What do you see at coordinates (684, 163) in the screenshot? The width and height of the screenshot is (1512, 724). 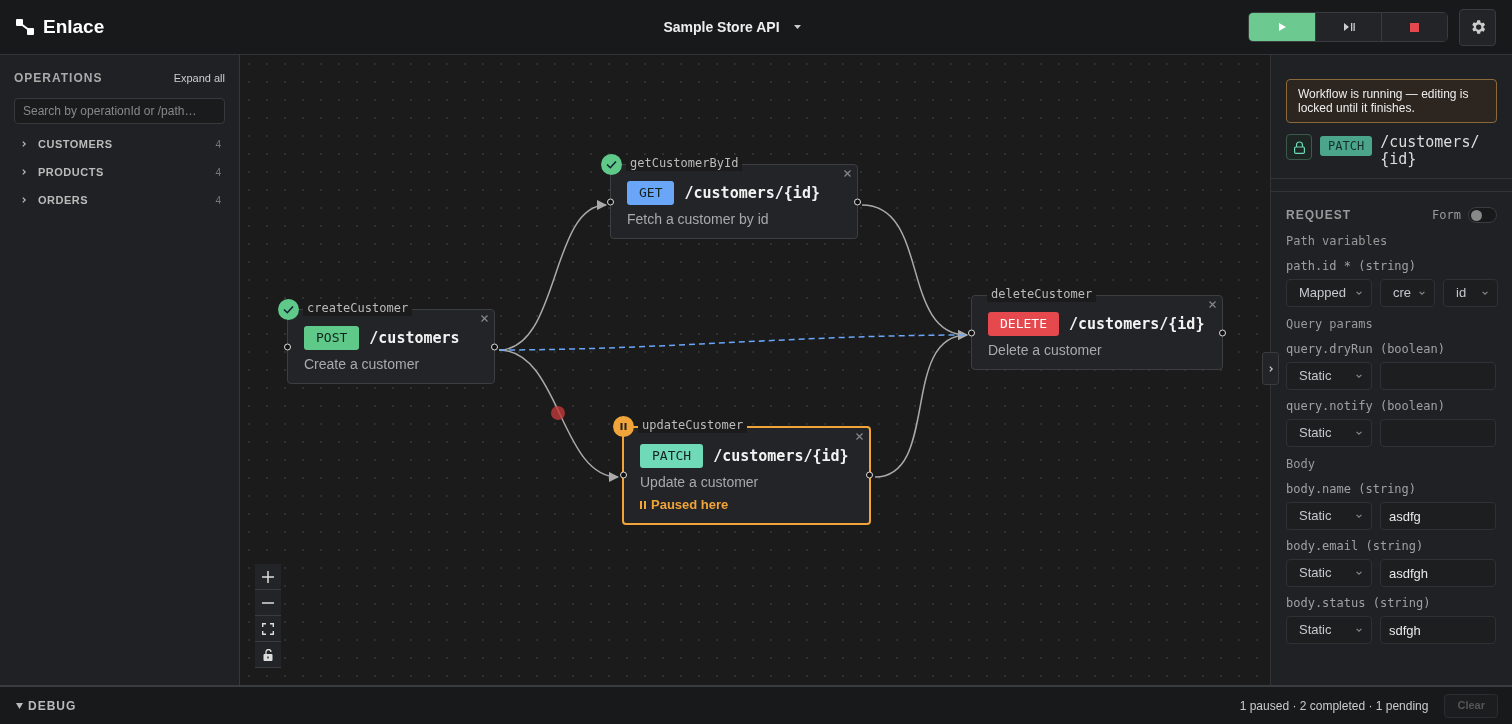 I see `node-title: getCustomerById` at bounding box center [684, 163].